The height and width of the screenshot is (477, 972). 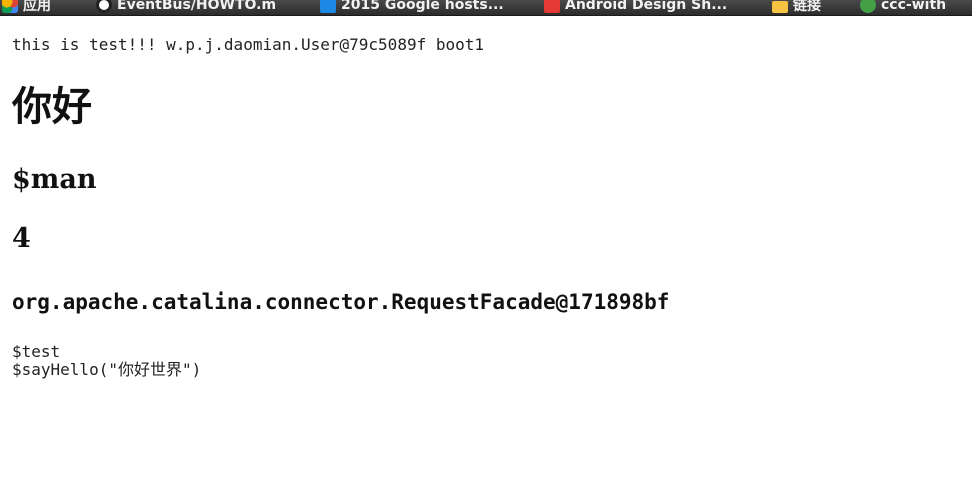 I want to click on green-bookmark-icon, so click(x=868, y=6).